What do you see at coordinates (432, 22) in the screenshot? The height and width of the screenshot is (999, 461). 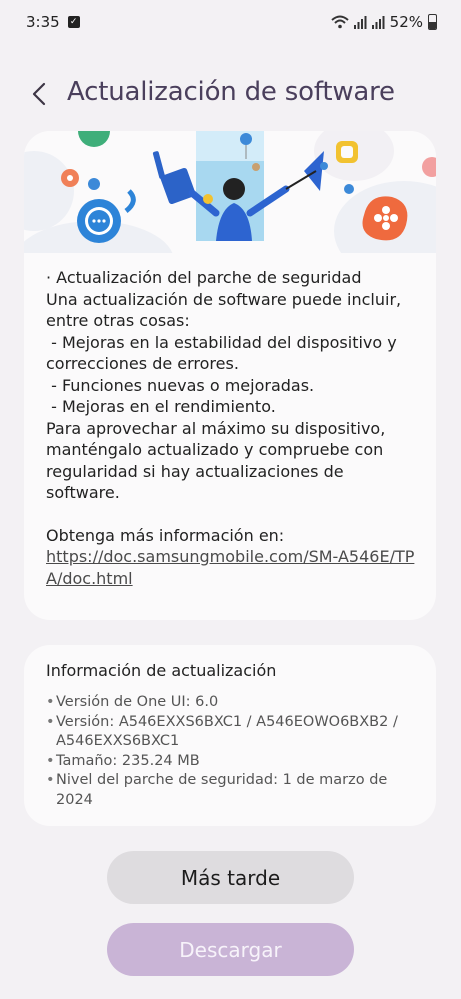 I see `battery-icon` at bounding box center [432, 22].